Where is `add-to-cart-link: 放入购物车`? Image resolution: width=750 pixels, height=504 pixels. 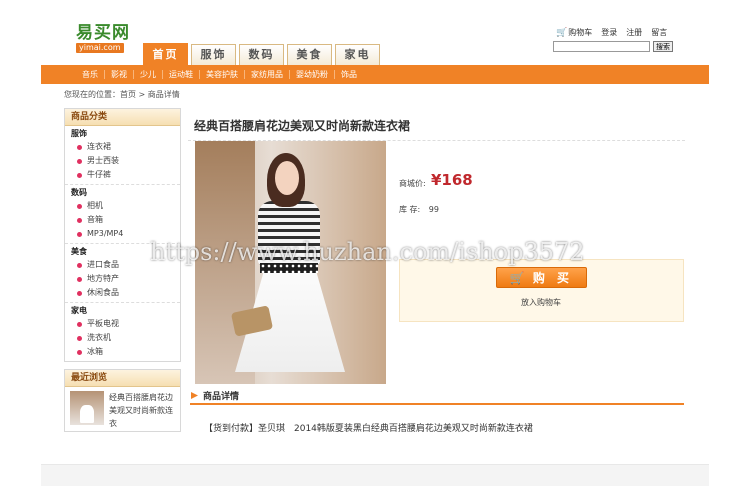 add-to-cart-link: 放入购物车 is located at coordinates (541, 302).